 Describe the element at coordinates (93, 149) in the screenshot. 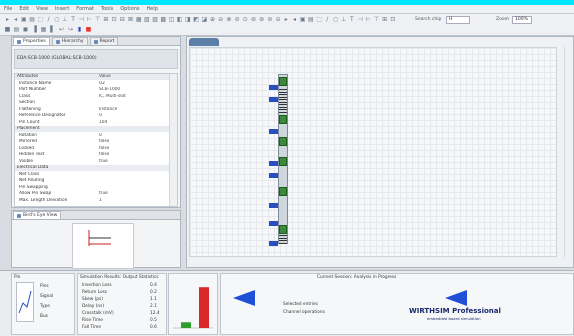

I see `property-row: Locked false` at that location.